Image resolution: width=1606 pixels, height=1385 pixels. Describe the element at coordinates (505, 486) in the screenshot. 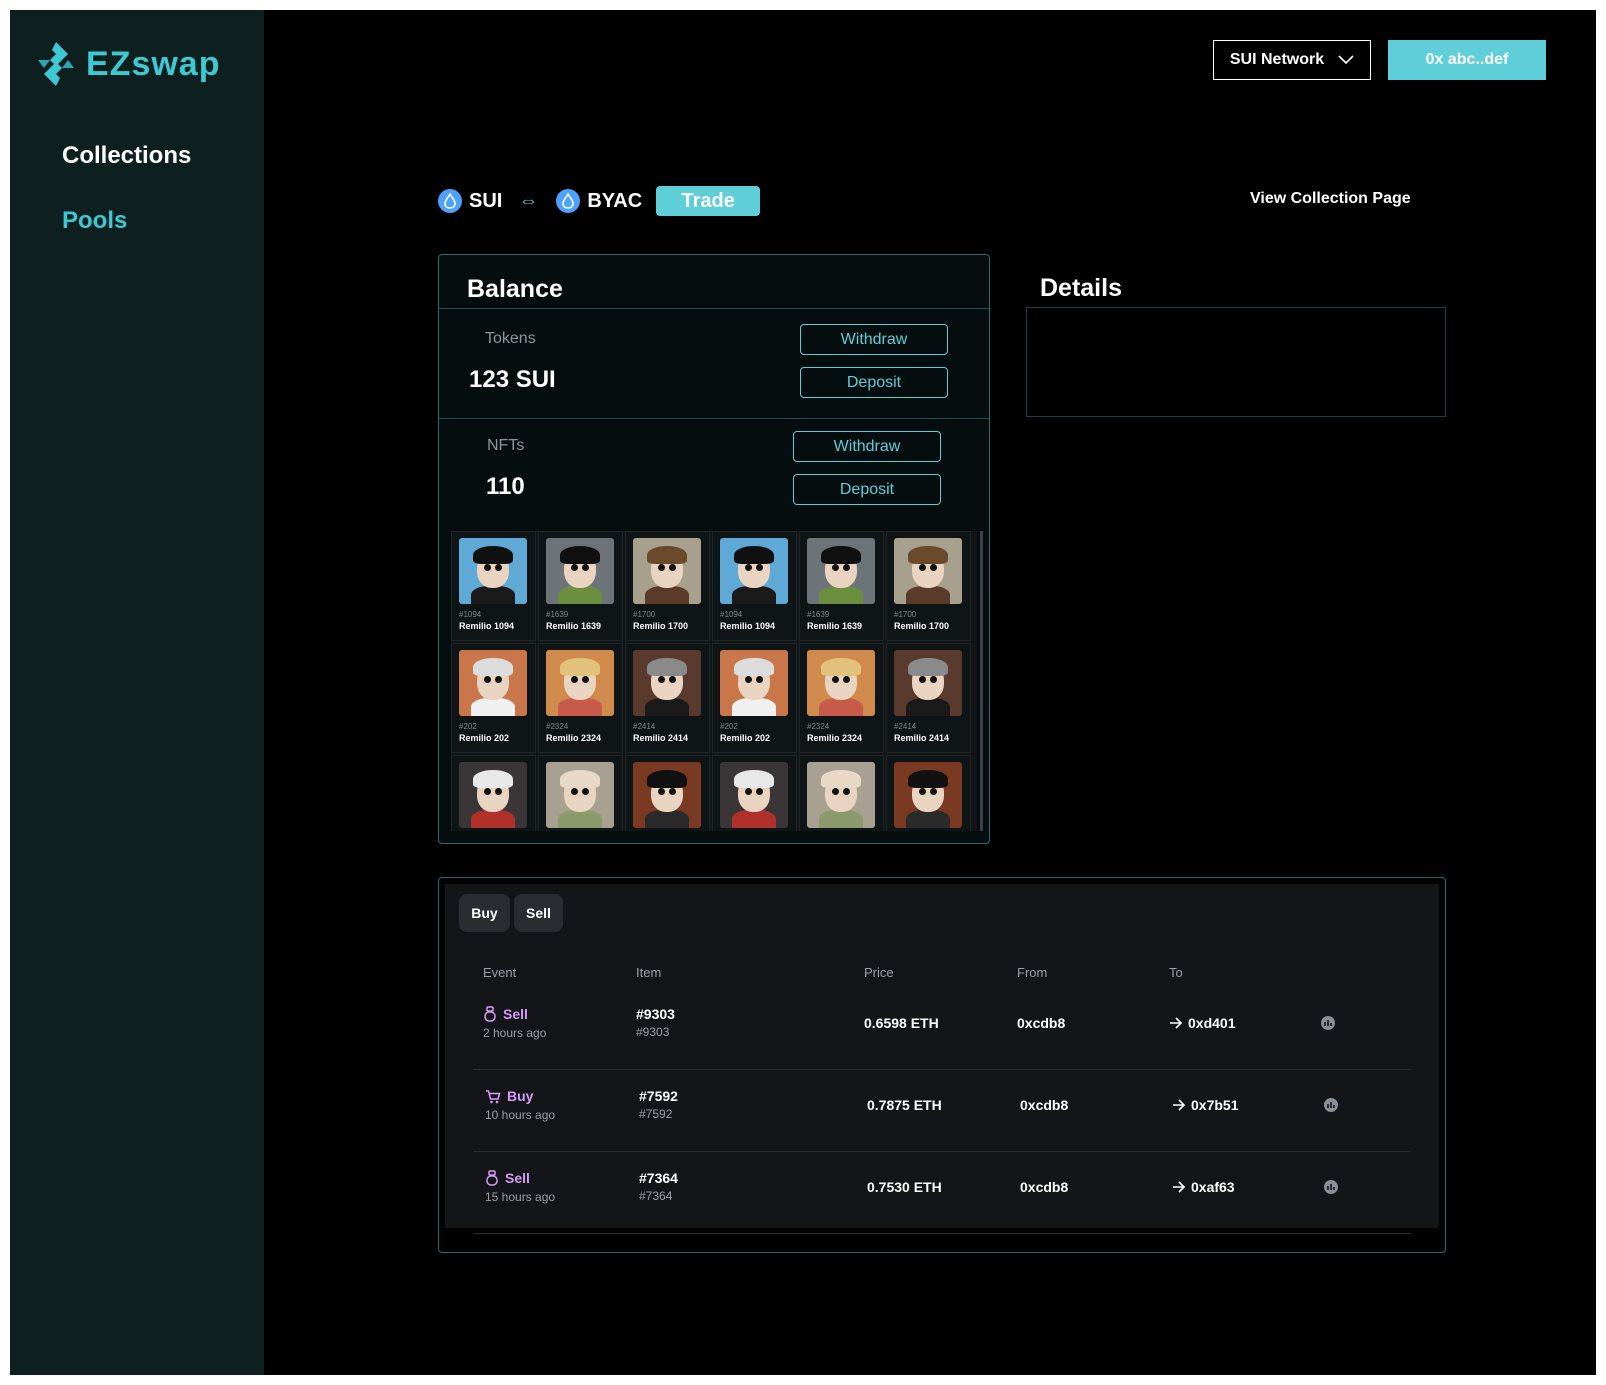

I see `nfts-value: 110` at that location.